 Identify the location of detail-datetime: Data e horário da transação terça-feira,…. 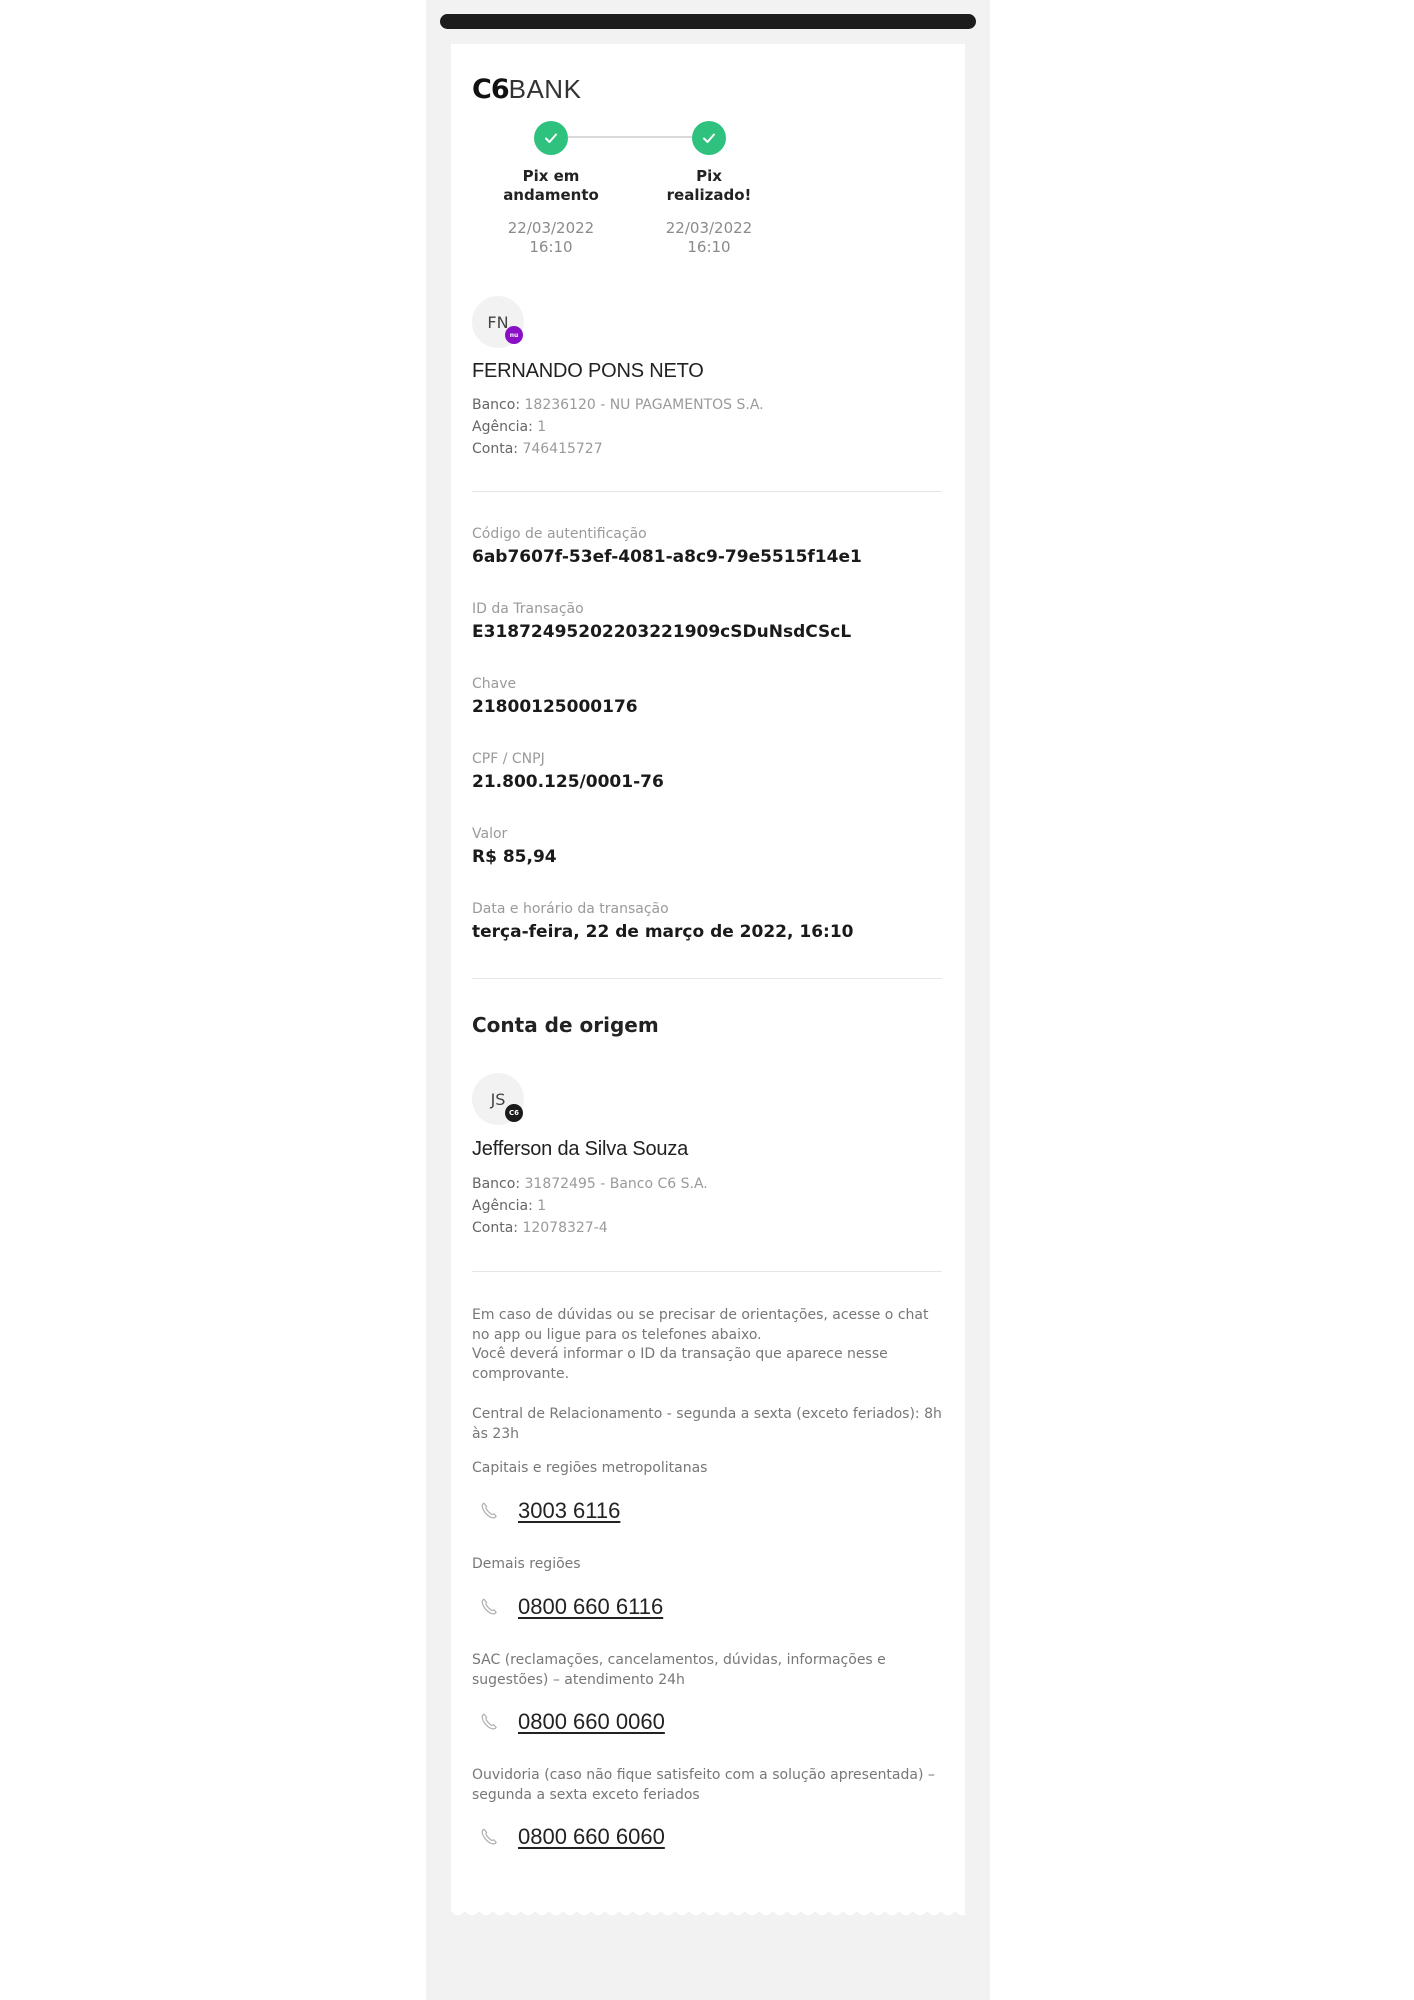
(663, 921).